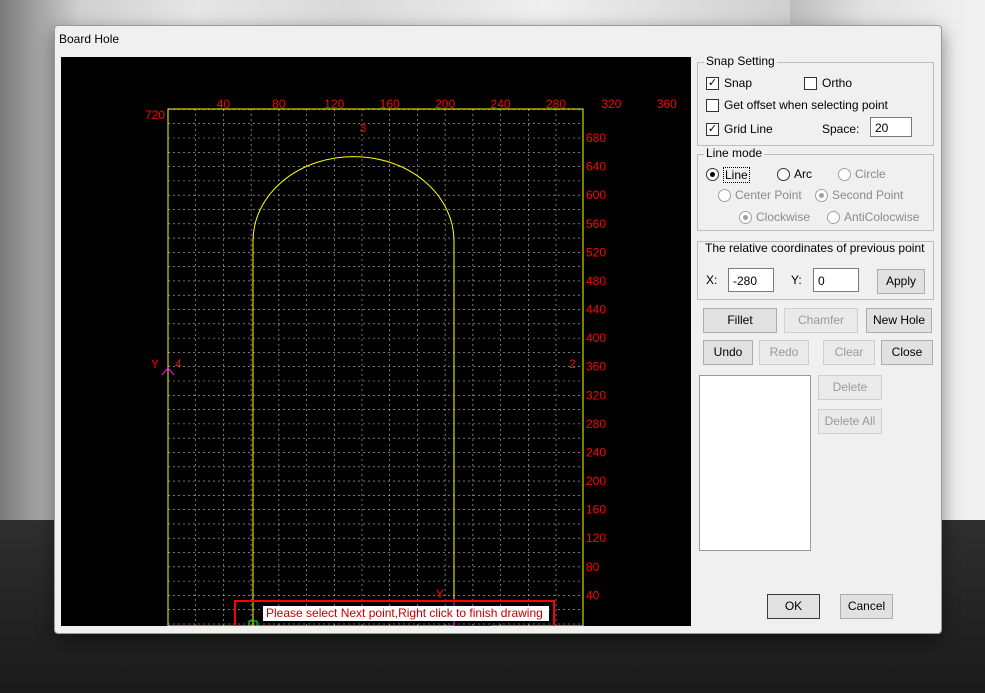 Image resolution: width=985 pixels, height=693 pixels. I want to click on snap-checkbox: ✓, so click(712, 83).